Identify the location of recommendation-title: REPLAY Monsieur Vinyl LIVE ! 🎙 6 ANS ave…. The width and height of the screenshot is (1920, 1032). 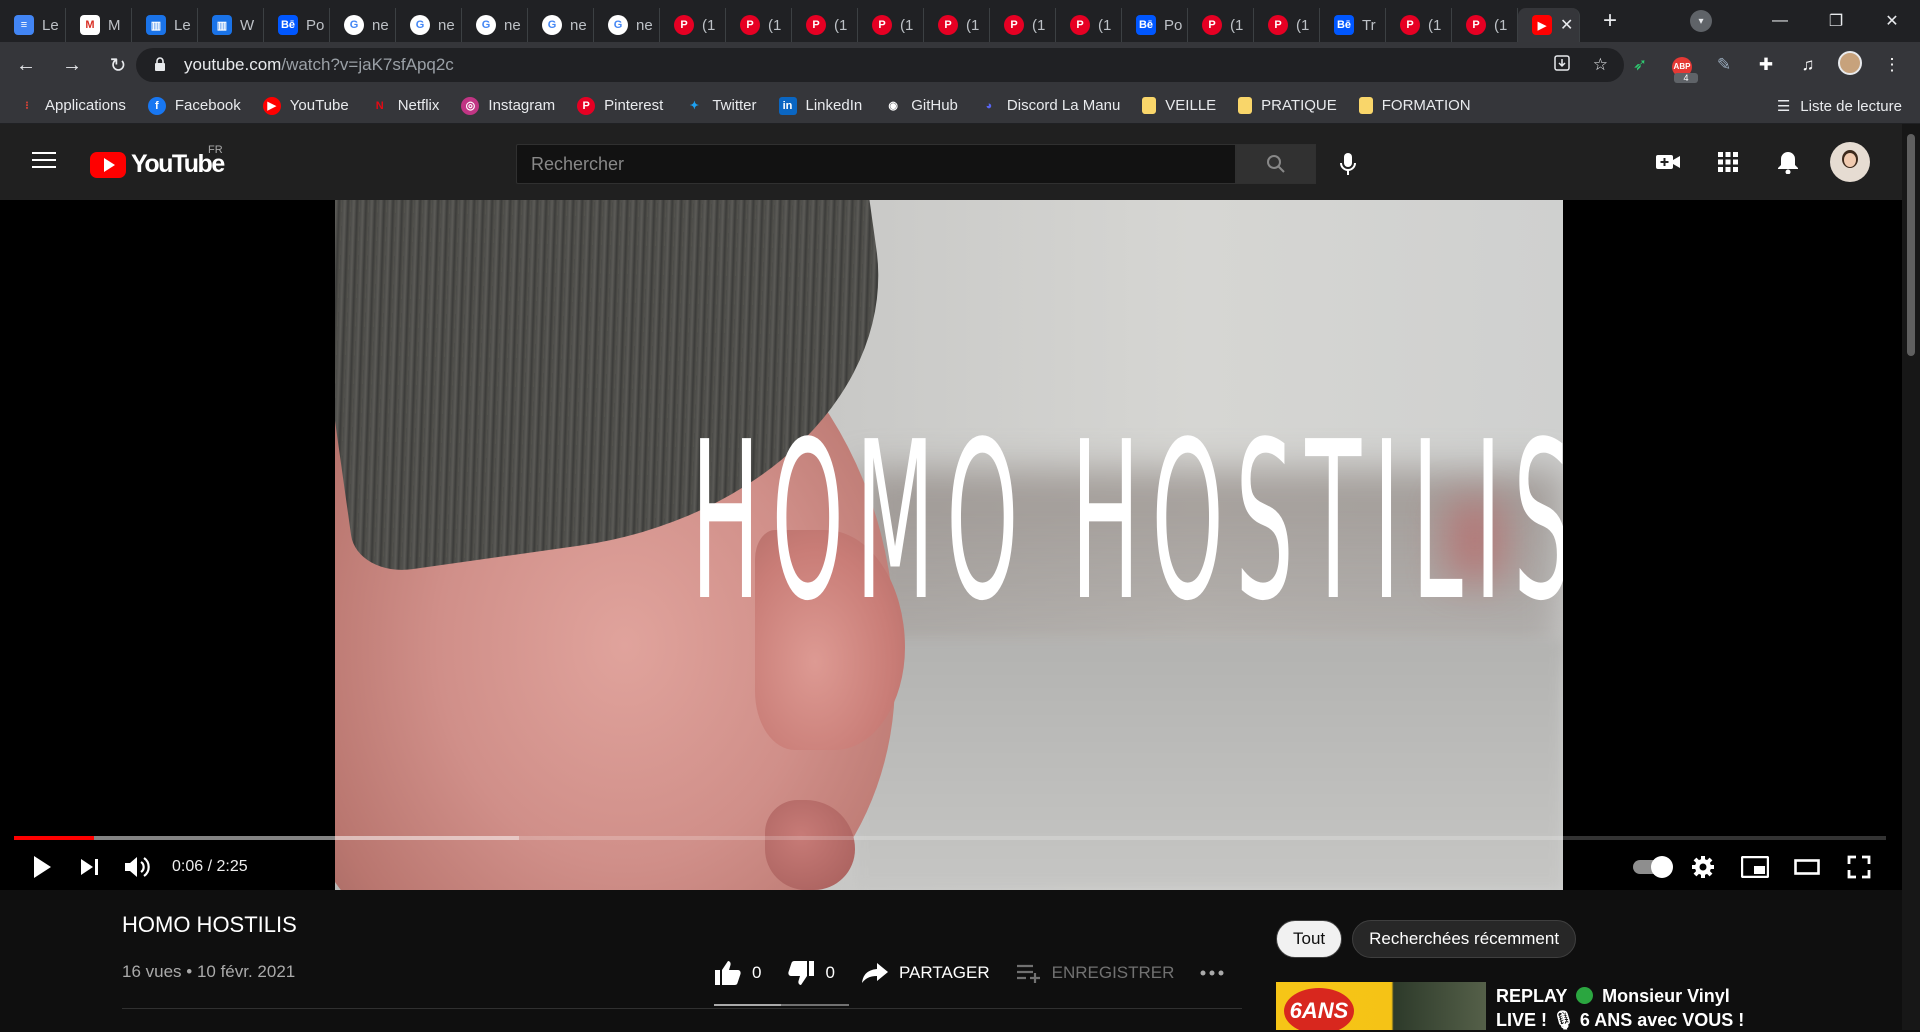
(1696, 1008).